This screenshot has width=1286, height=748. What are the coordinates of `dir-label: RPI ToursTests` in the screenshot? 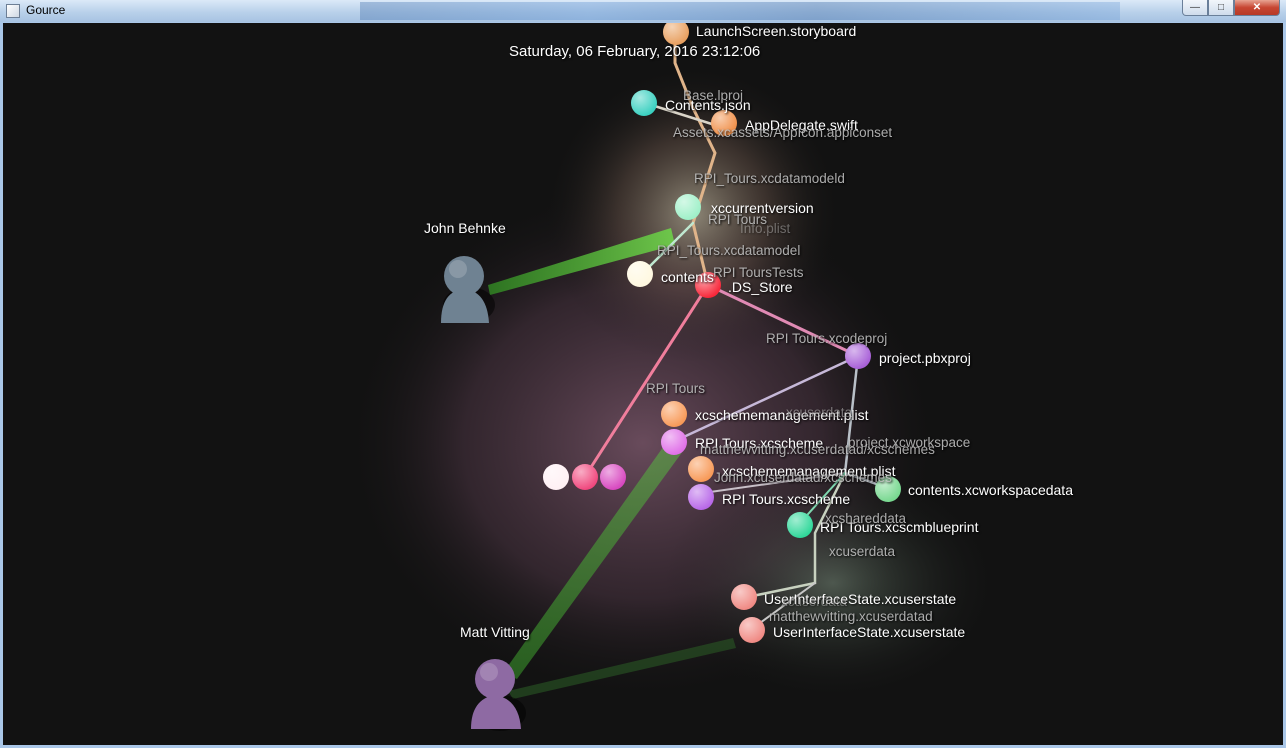 It's located at (758, 272).